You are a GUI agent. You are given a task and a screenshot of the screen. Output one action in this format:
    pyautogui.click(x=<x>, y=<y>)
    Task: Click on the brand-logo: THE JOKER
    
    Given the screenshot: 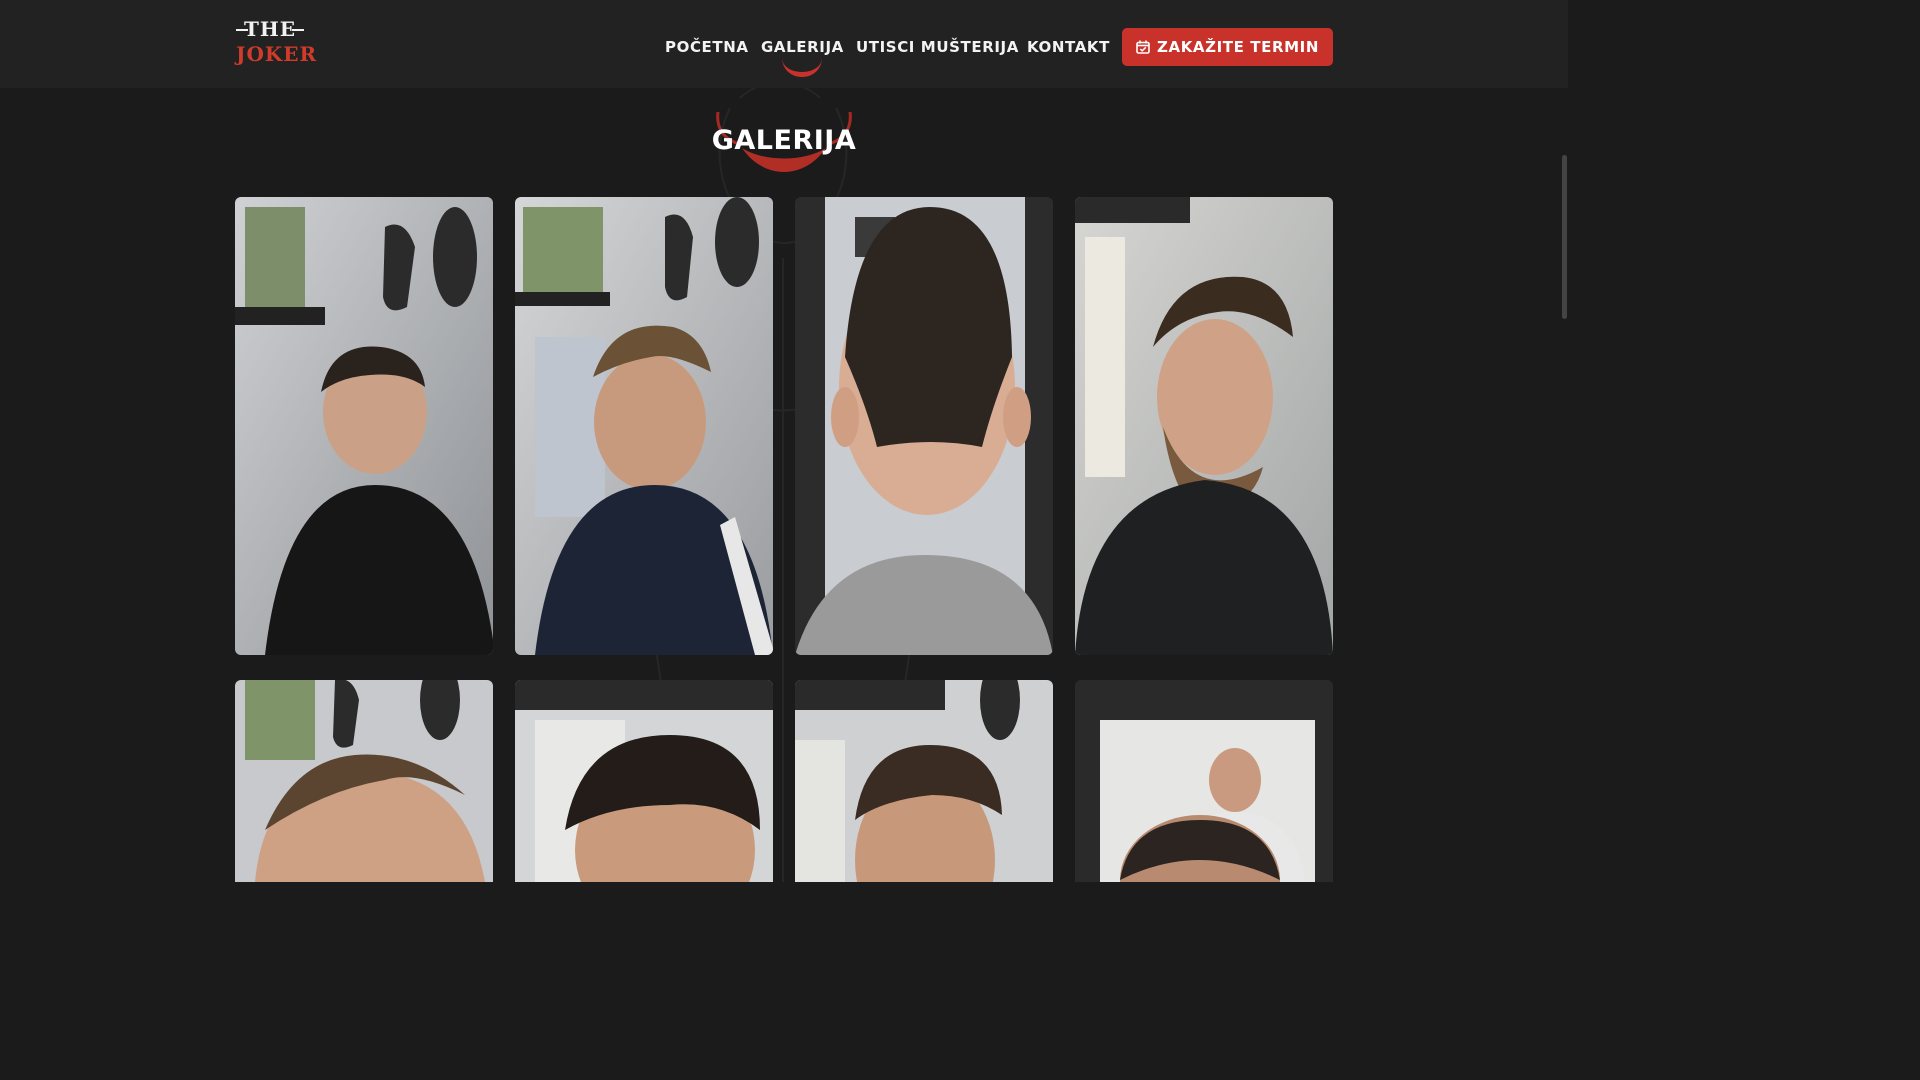 What is the action you would take?
    pyautogui.click(x=277, y=43)
    